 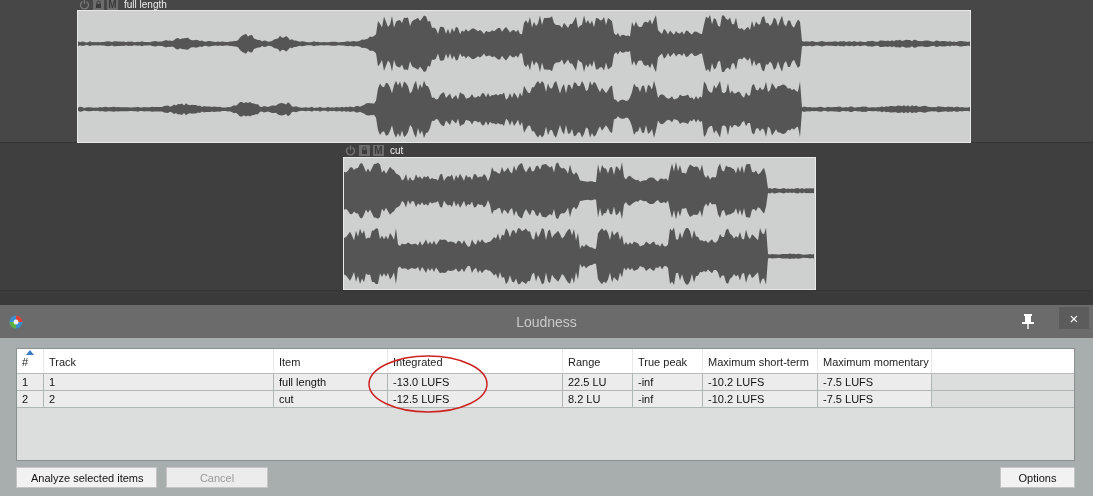 What do you see at coordinates (1074, 318) in the screenshot?
I see `close-button: ×` at bounding box center [1074, 318].